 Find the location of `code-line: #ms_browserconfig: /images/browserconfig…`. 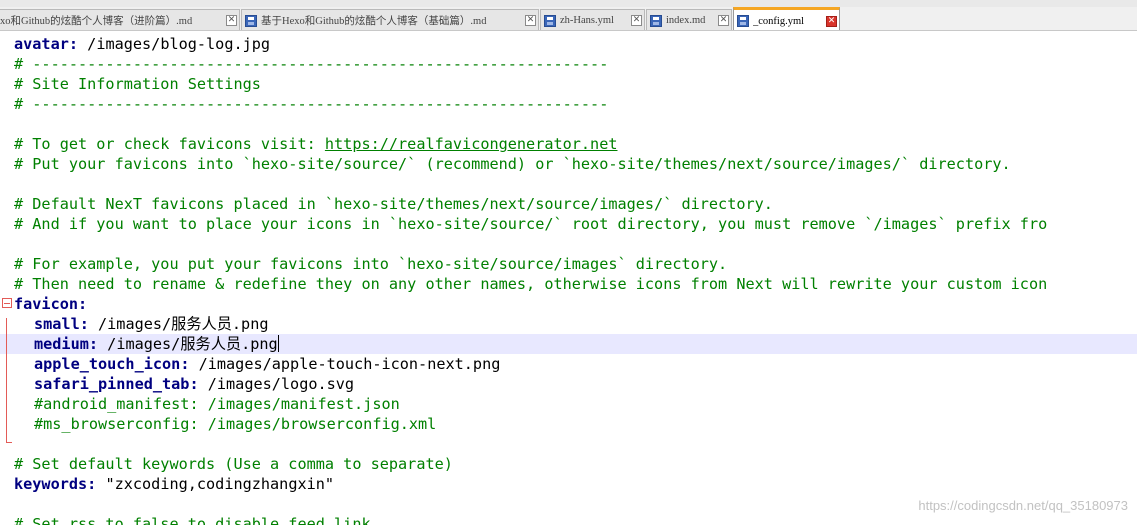

code-line: #ms_browserconfig: /images/browserconfig… is located at coordinates (568, 424).